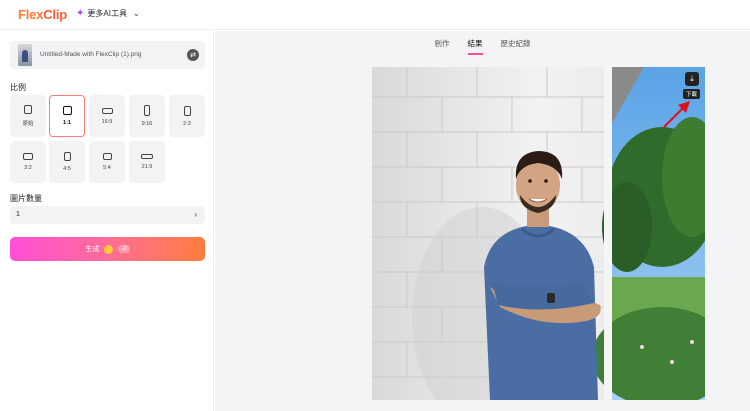  Describe the element at coordinates (28, 109) in the screenshot. I see `ratio-original-icon` at that location.